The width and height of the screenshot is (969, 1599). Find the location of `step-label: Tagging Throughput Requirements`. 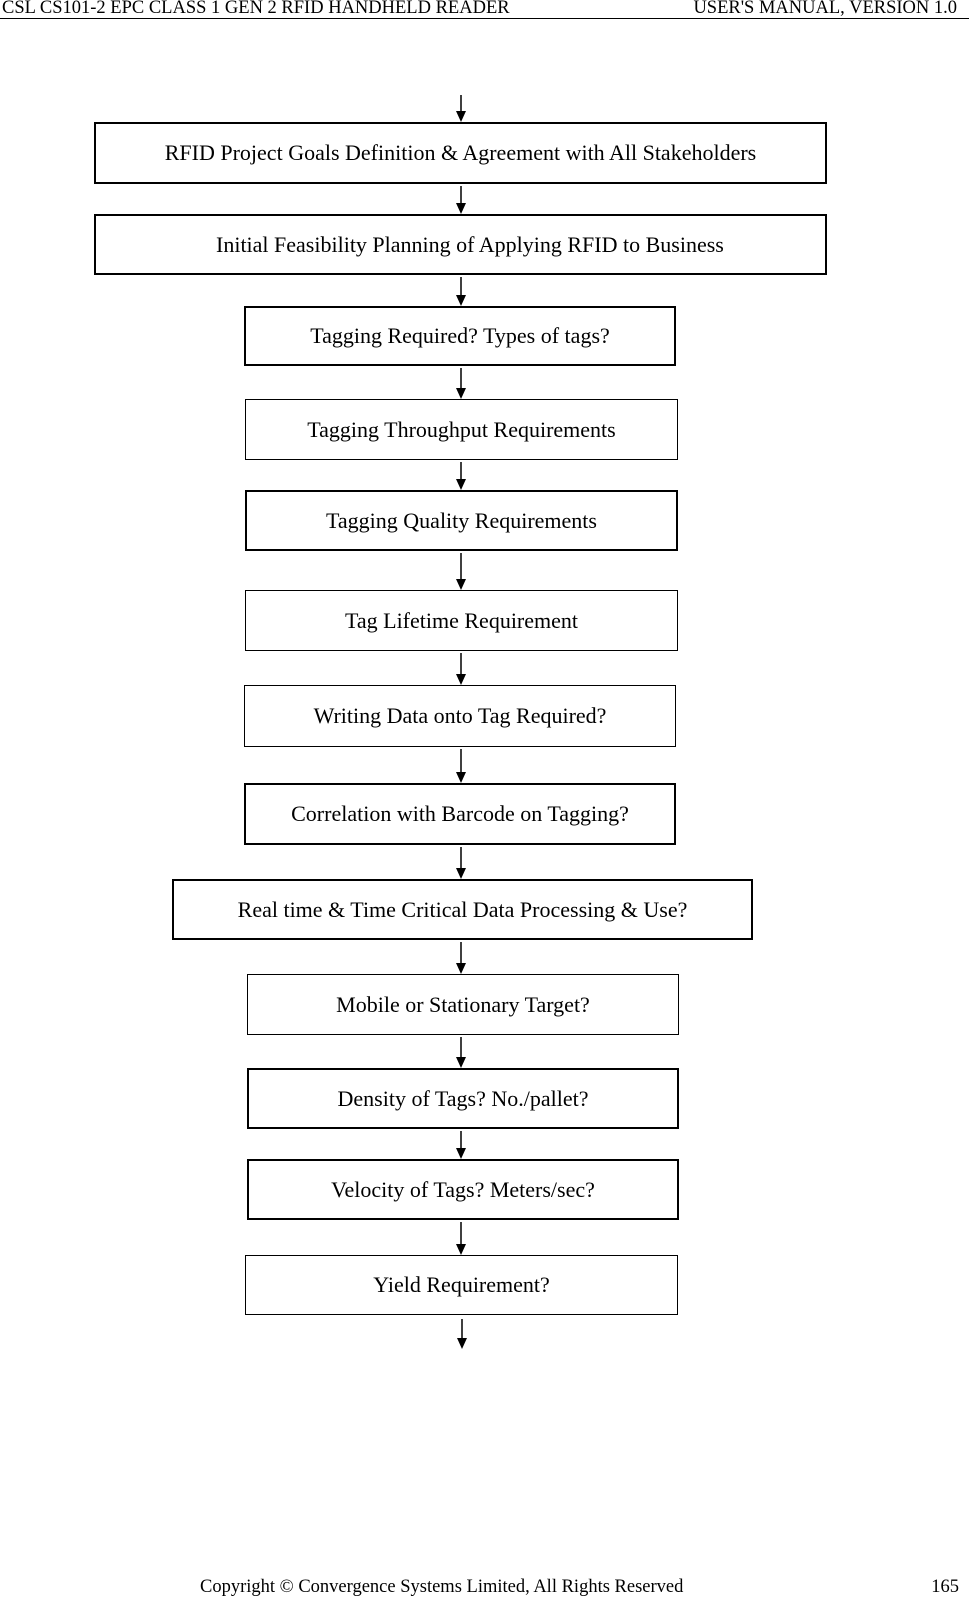

step-label: Tagging Throughput Requirements is located at coordinates (461, 429).